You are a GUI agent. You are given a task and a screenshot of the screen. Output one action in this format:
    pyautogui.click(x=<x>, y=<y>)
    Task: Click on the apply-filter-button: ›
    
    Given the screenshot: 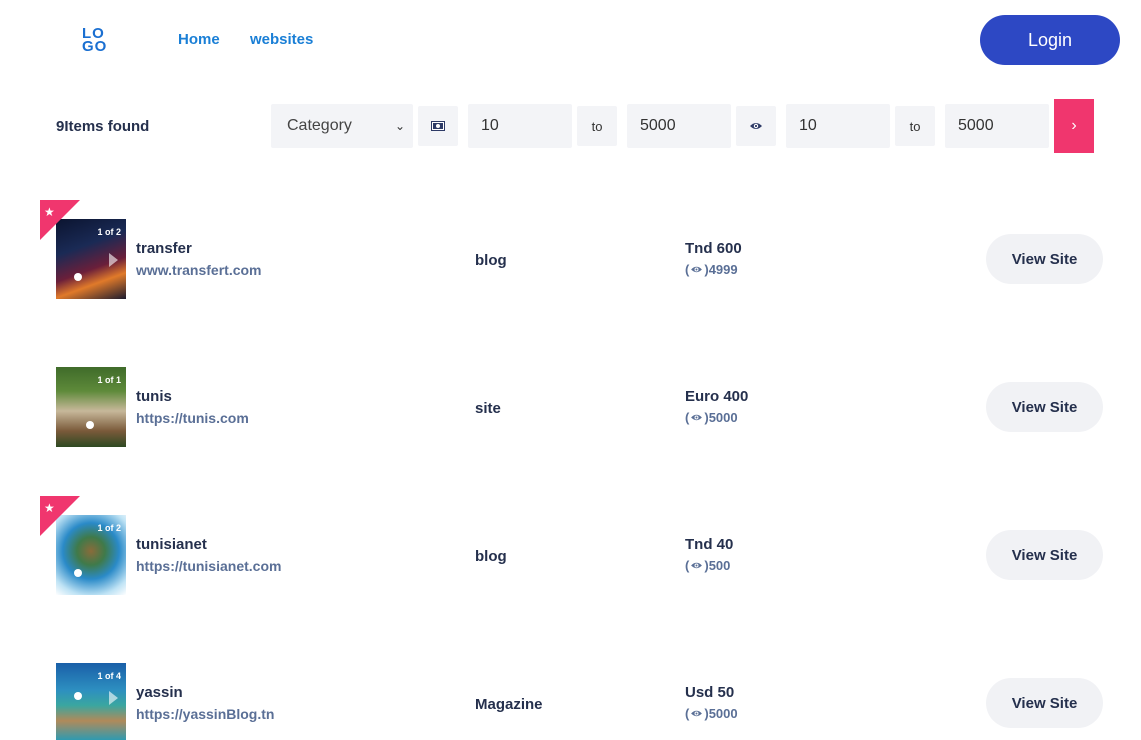 What is the action you would take?
    pyautogui.click(x=1074, y=126)
    